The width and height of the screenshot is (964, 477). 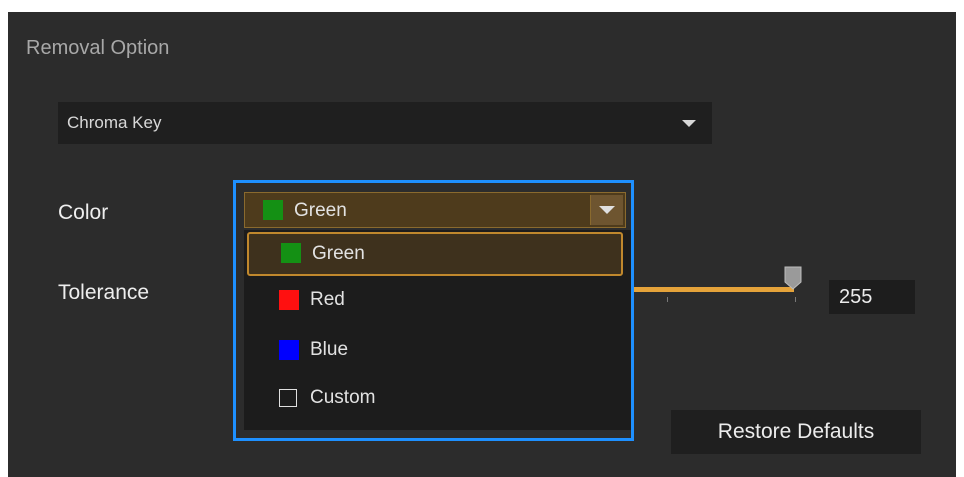 I want to click on removal-method-select: Chroma Key, so click(x=385, y=123).